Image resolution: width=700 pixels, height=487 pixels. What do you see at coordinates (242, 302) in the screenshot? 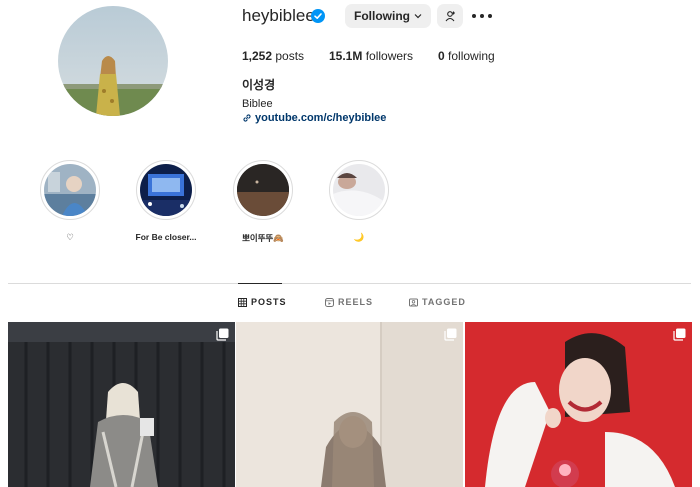
I see `grid-icon` at bounding box center [242, 302].